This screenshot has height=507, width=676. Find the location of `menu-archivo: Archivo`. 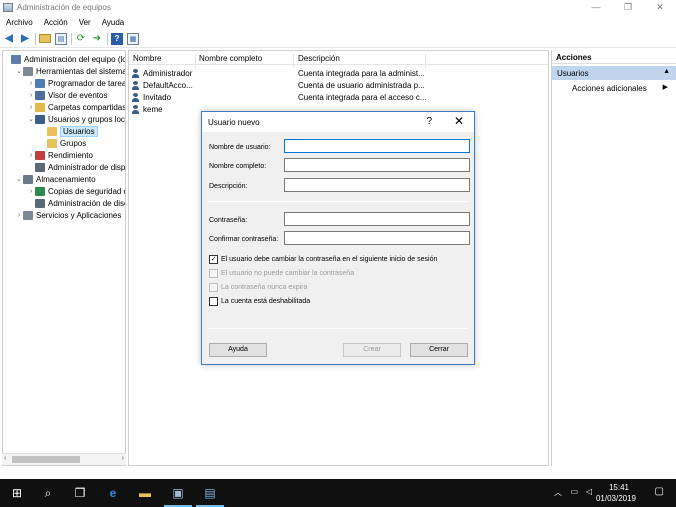

menu-archivo: Archivo is located at coordinates (19, 22).